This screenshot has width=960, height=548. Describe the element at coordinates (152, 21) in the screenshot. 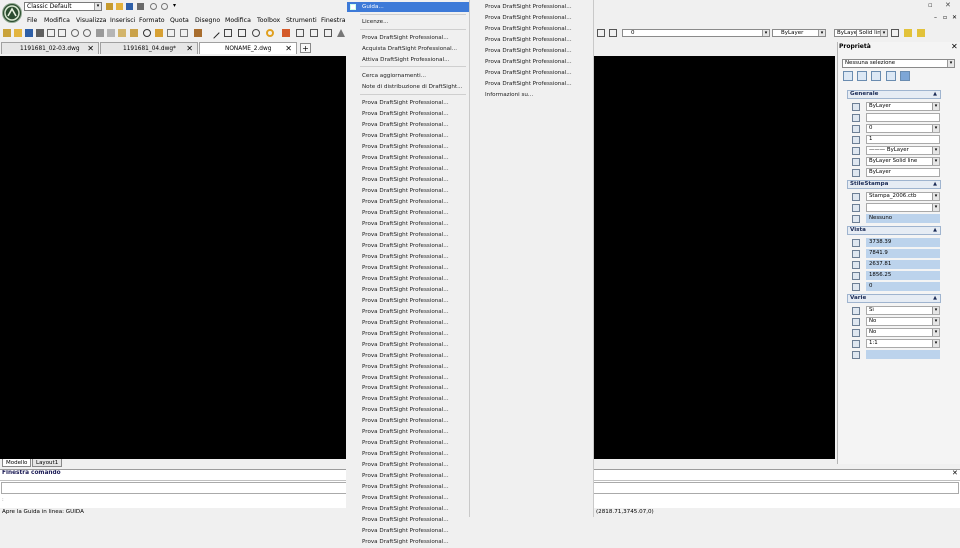

I see `menu-formato: Formato` at that location.